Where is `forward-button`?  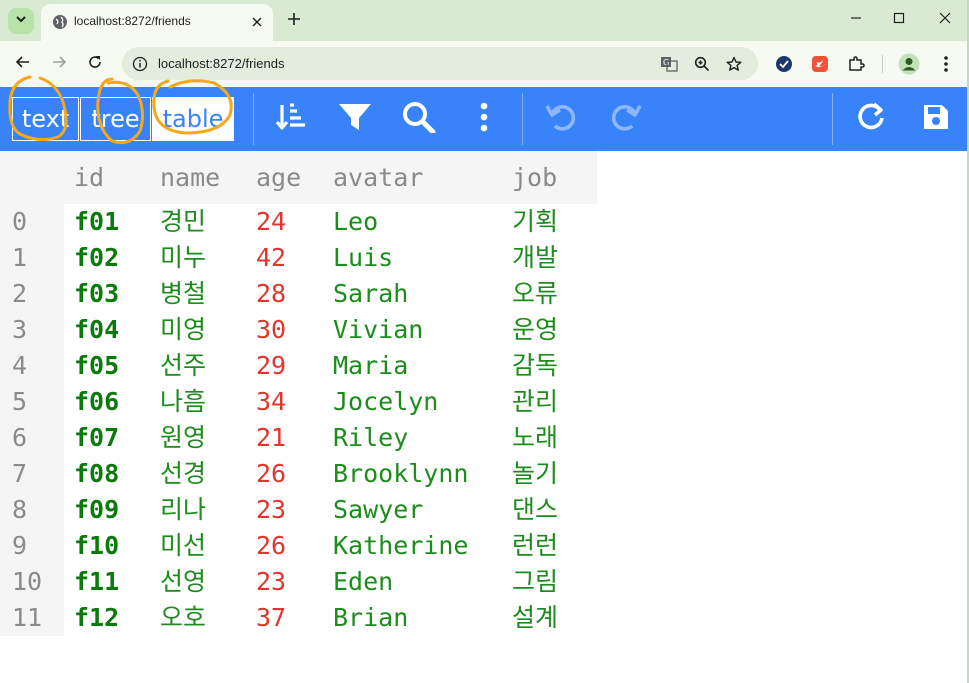 forward-button is located at coordinates (59, 64).